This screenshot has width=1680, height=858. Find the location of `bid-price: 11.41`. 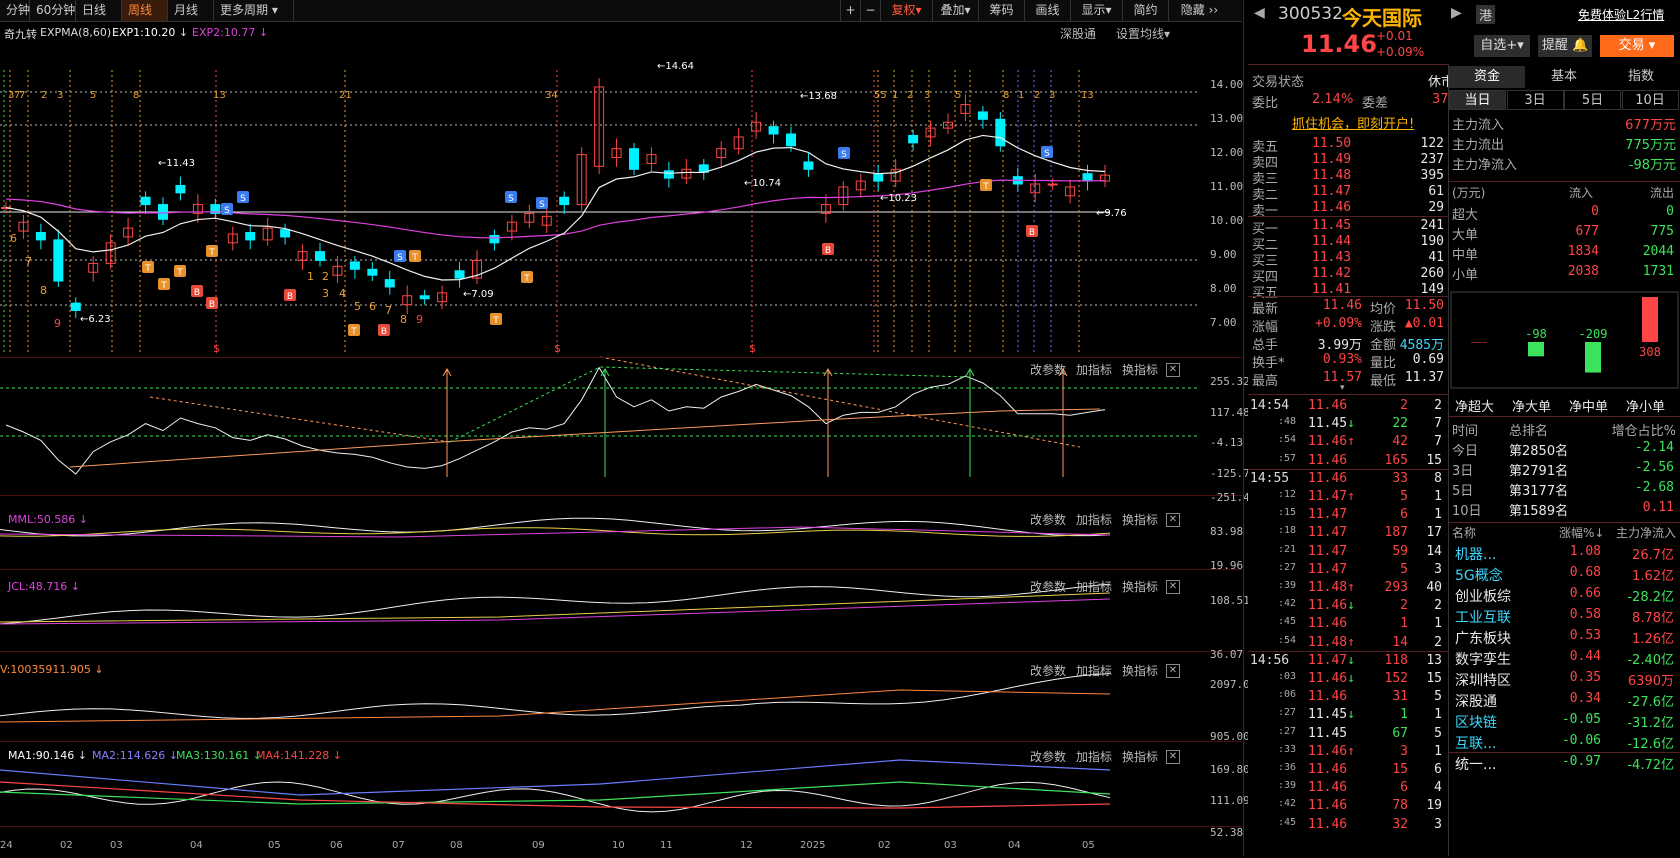

bid-price: 11.41 is located at coordinates (1331, 289).